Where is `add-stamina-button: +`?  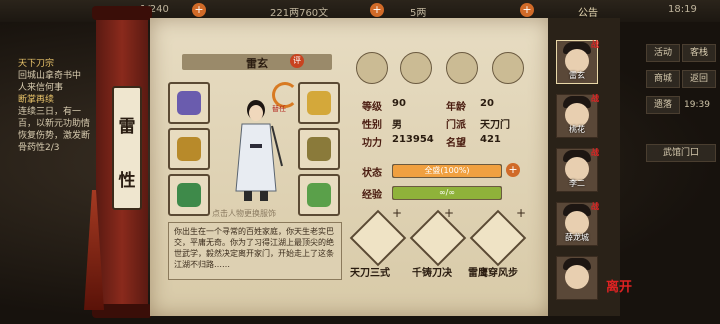 add-stamina-button: + is located at coordinates (199, 10).